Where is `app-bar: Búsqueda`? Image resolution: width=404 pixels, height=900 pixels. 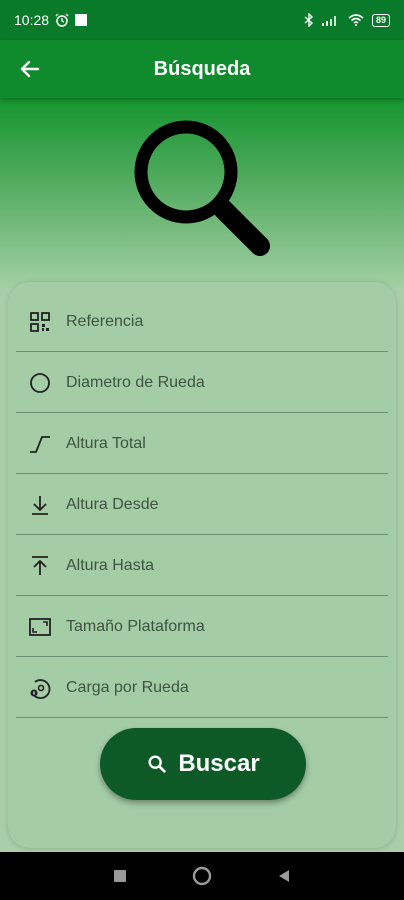 app-bar: Búsqueda is located at coordinates (202, 69).